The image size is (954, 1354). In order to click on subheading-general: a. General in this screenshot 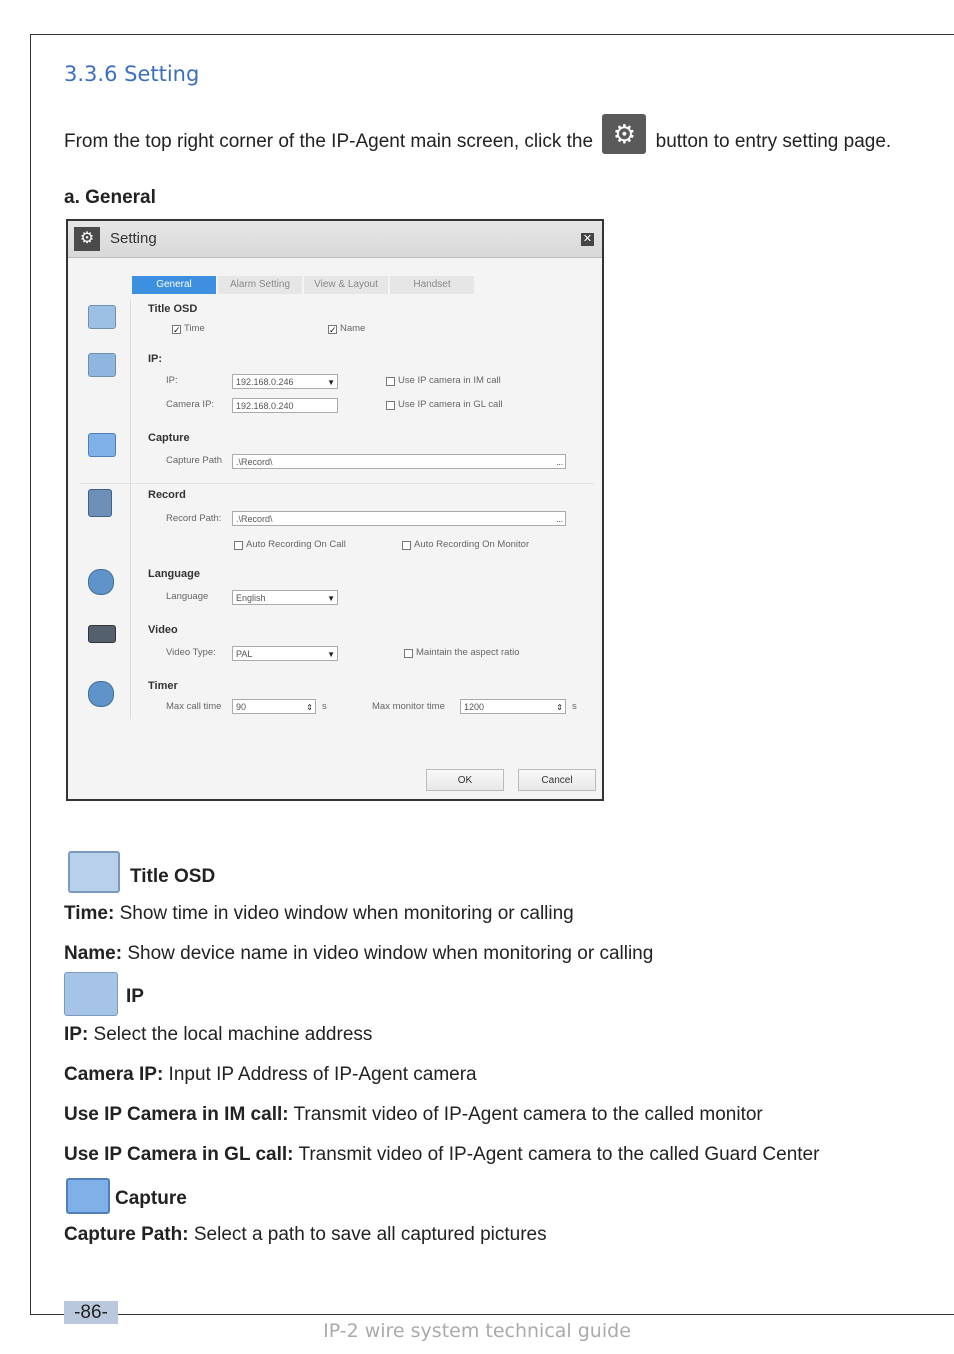, I will do `click(110, 197)`.